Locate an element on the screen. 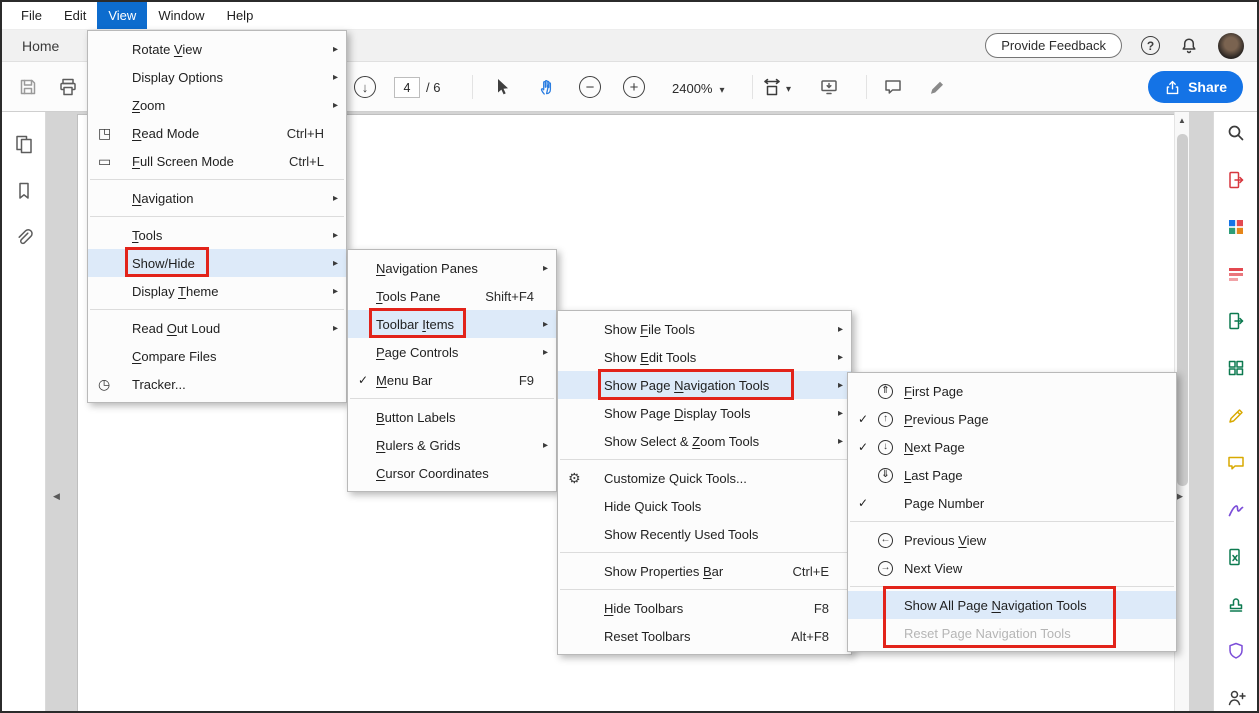  menu-shortcut: Shift+F4 is located at coordinates (509, 296).